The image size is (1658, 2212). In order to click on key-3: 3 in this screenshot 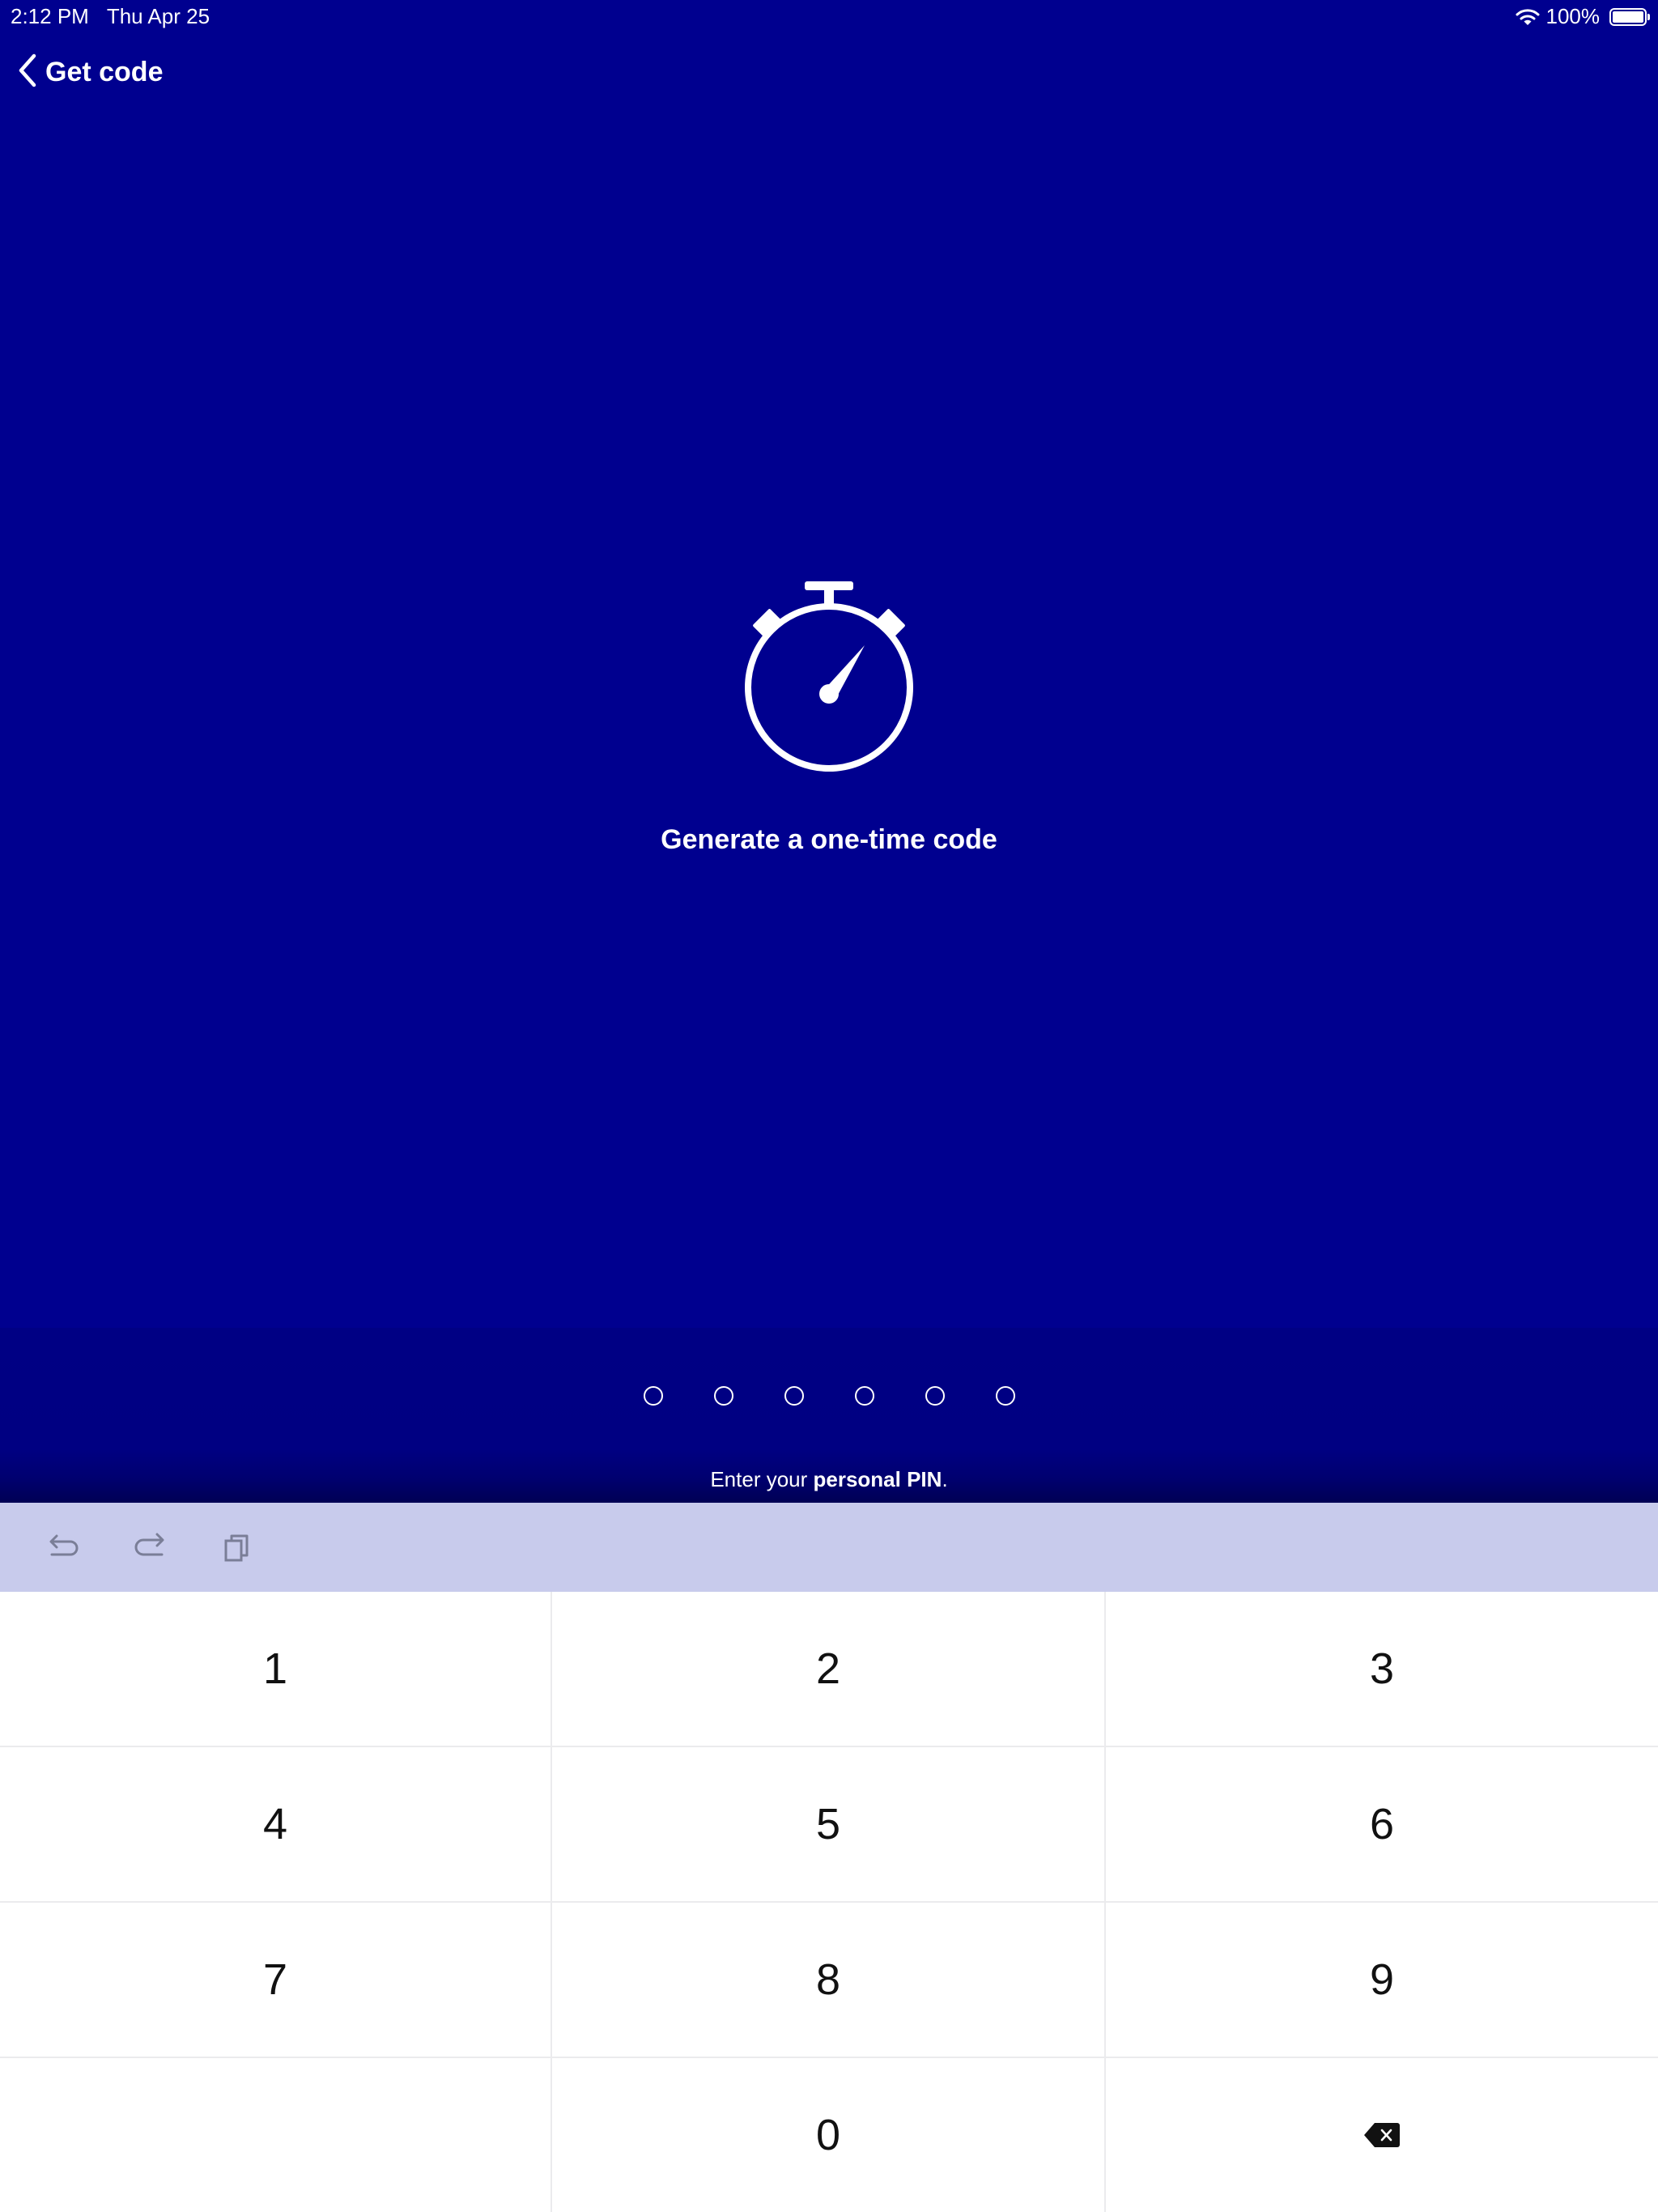, I will do `click(1382, 1670)`.